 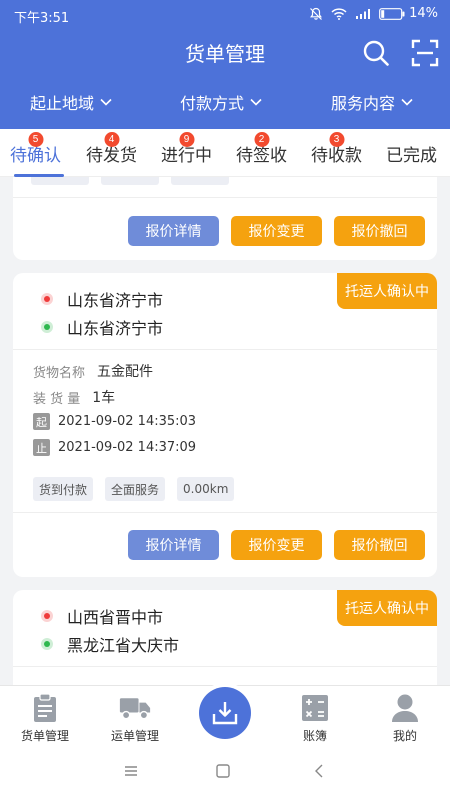 I want to click on calculator-icon, so click(x=315, y=708).